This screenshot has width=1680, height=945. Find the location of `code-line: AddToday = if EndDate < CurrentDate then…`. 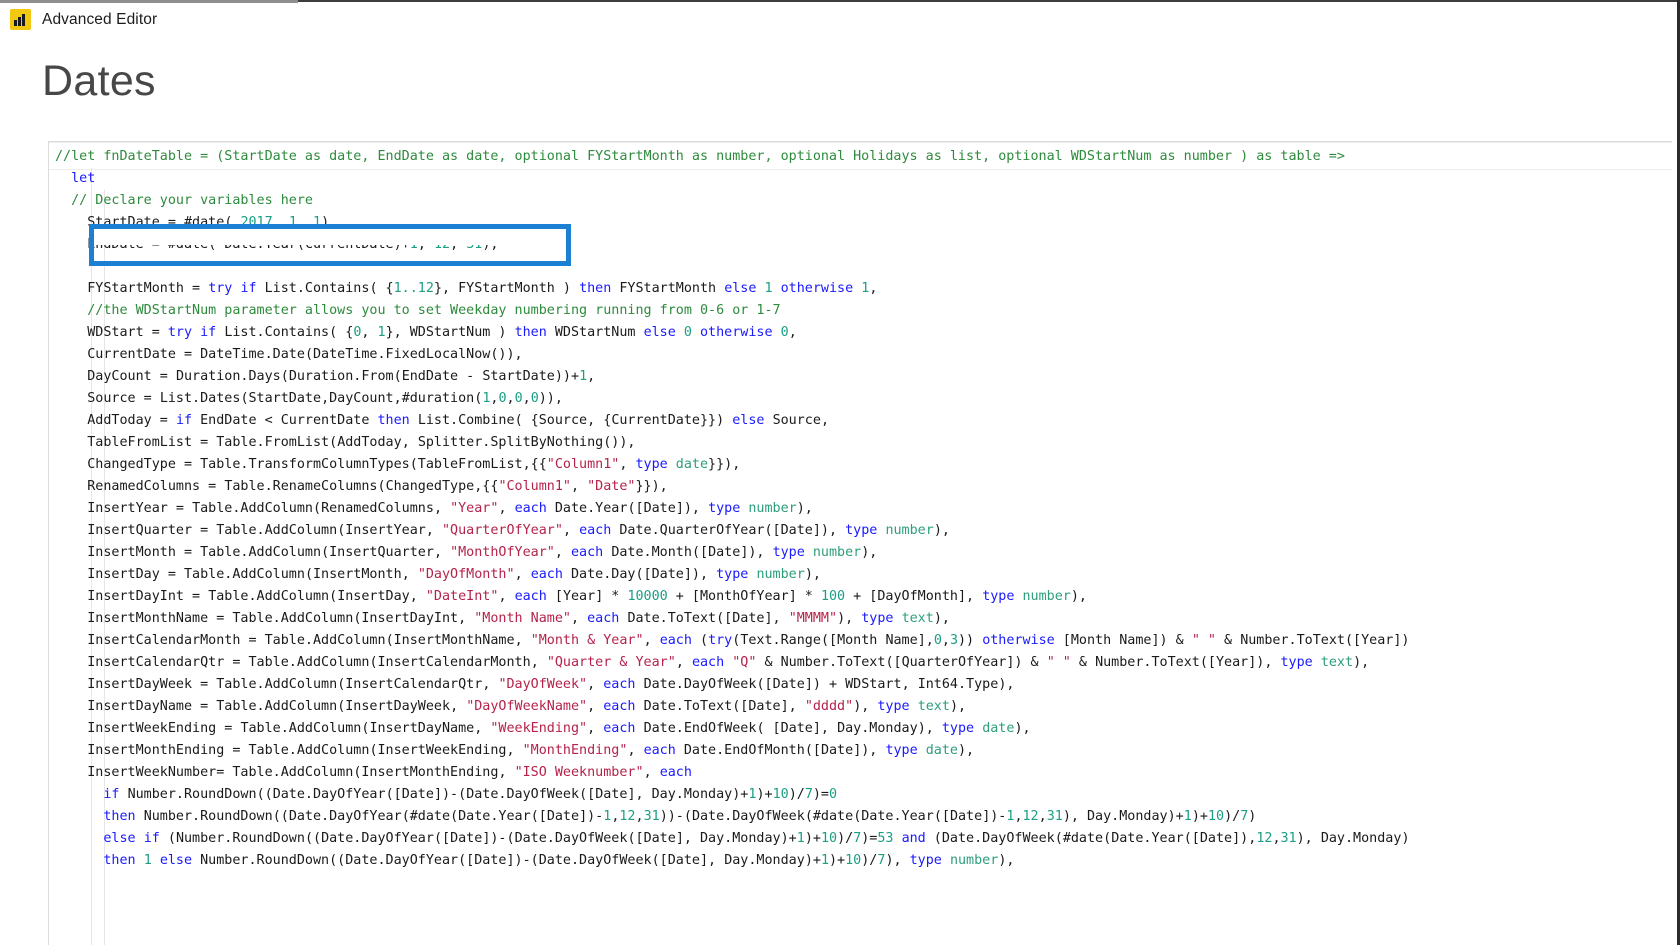

code-line: AddToday = if EndDate < CurrentDate then… is located at coordinates (860, 421).